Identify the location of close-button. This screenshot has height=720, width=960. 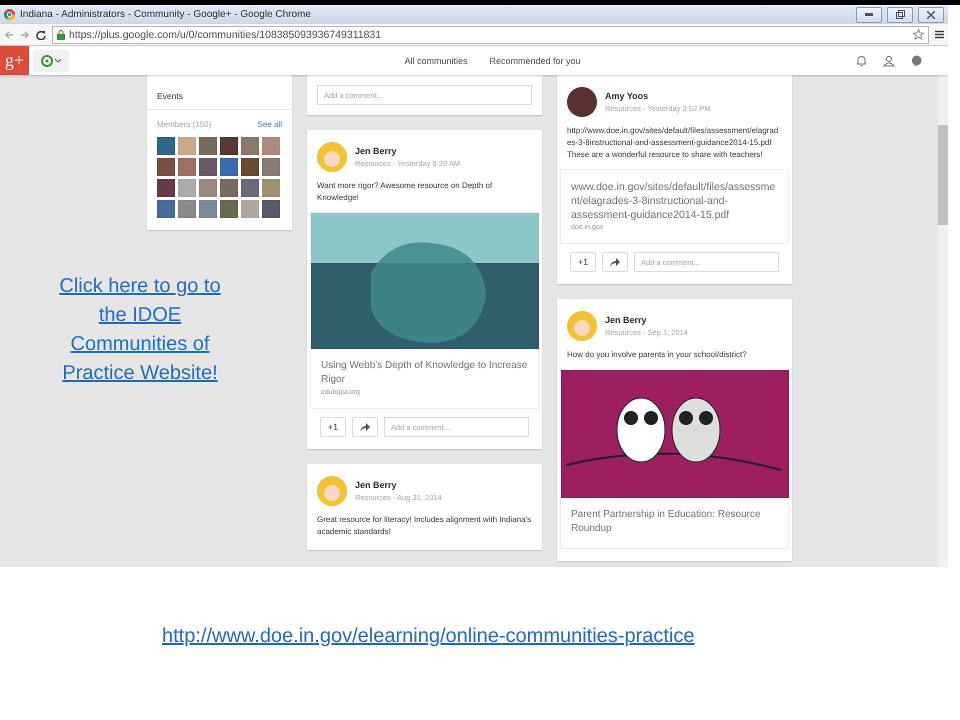
(931, 14).